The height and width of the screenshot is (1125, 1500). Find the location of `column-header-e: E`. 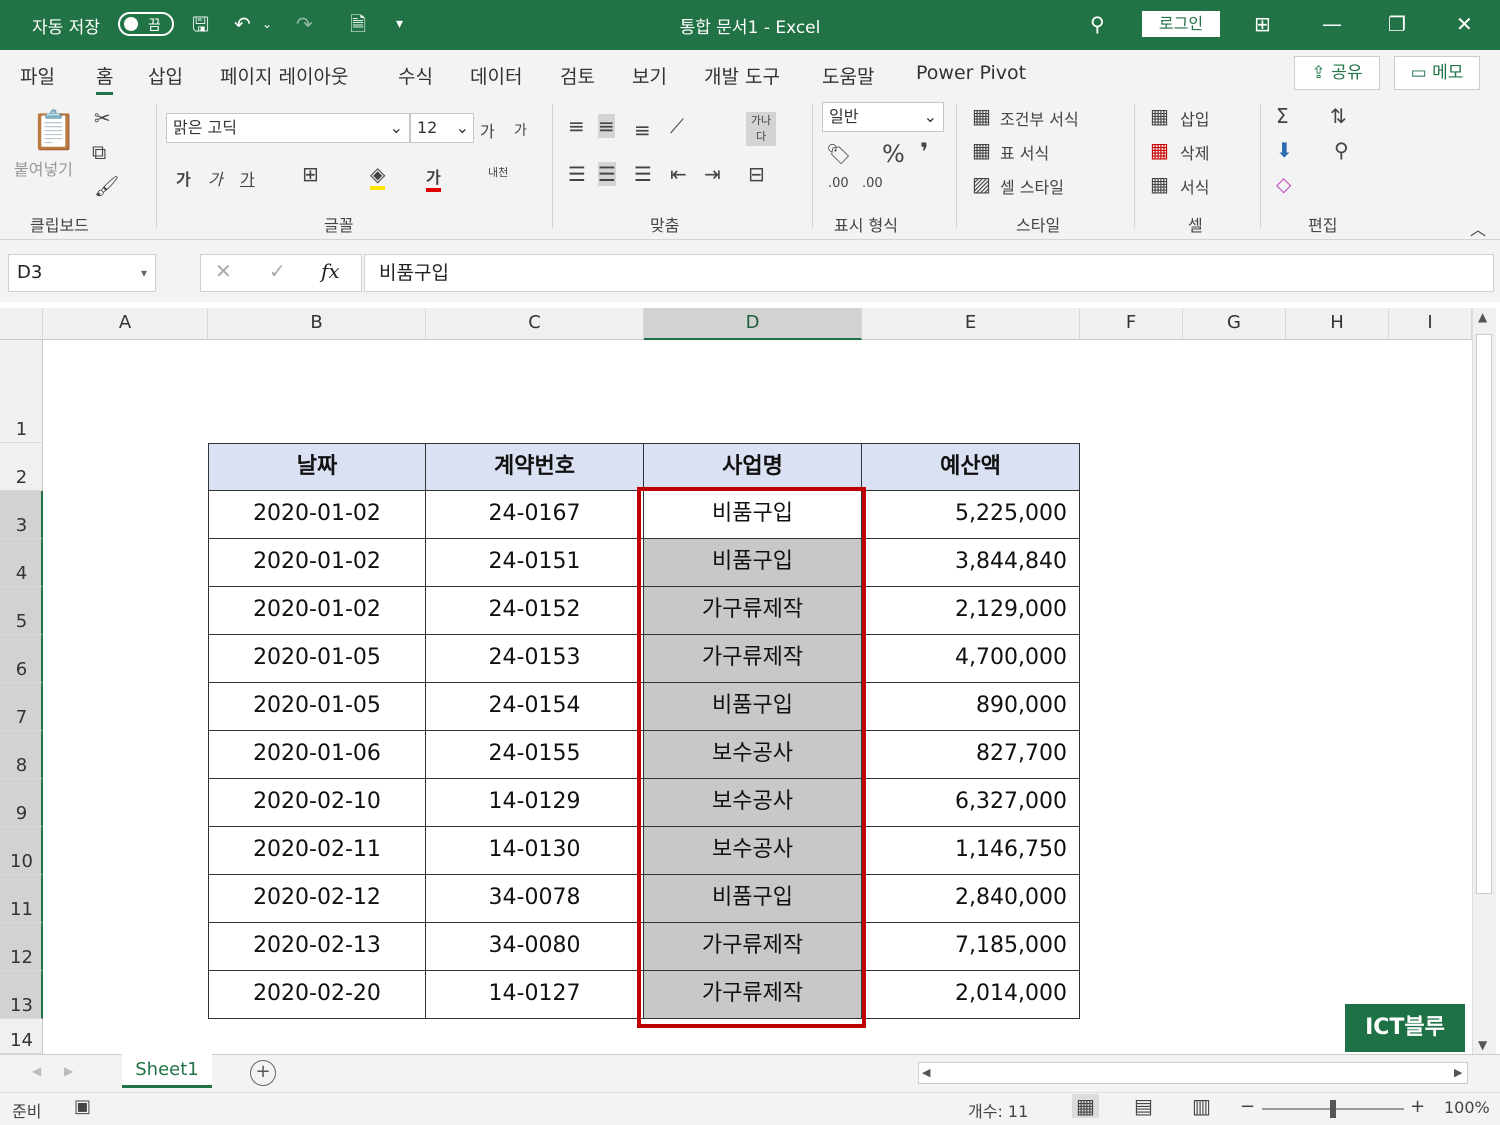

column-header-e: E is located at coordinates (971, 324).